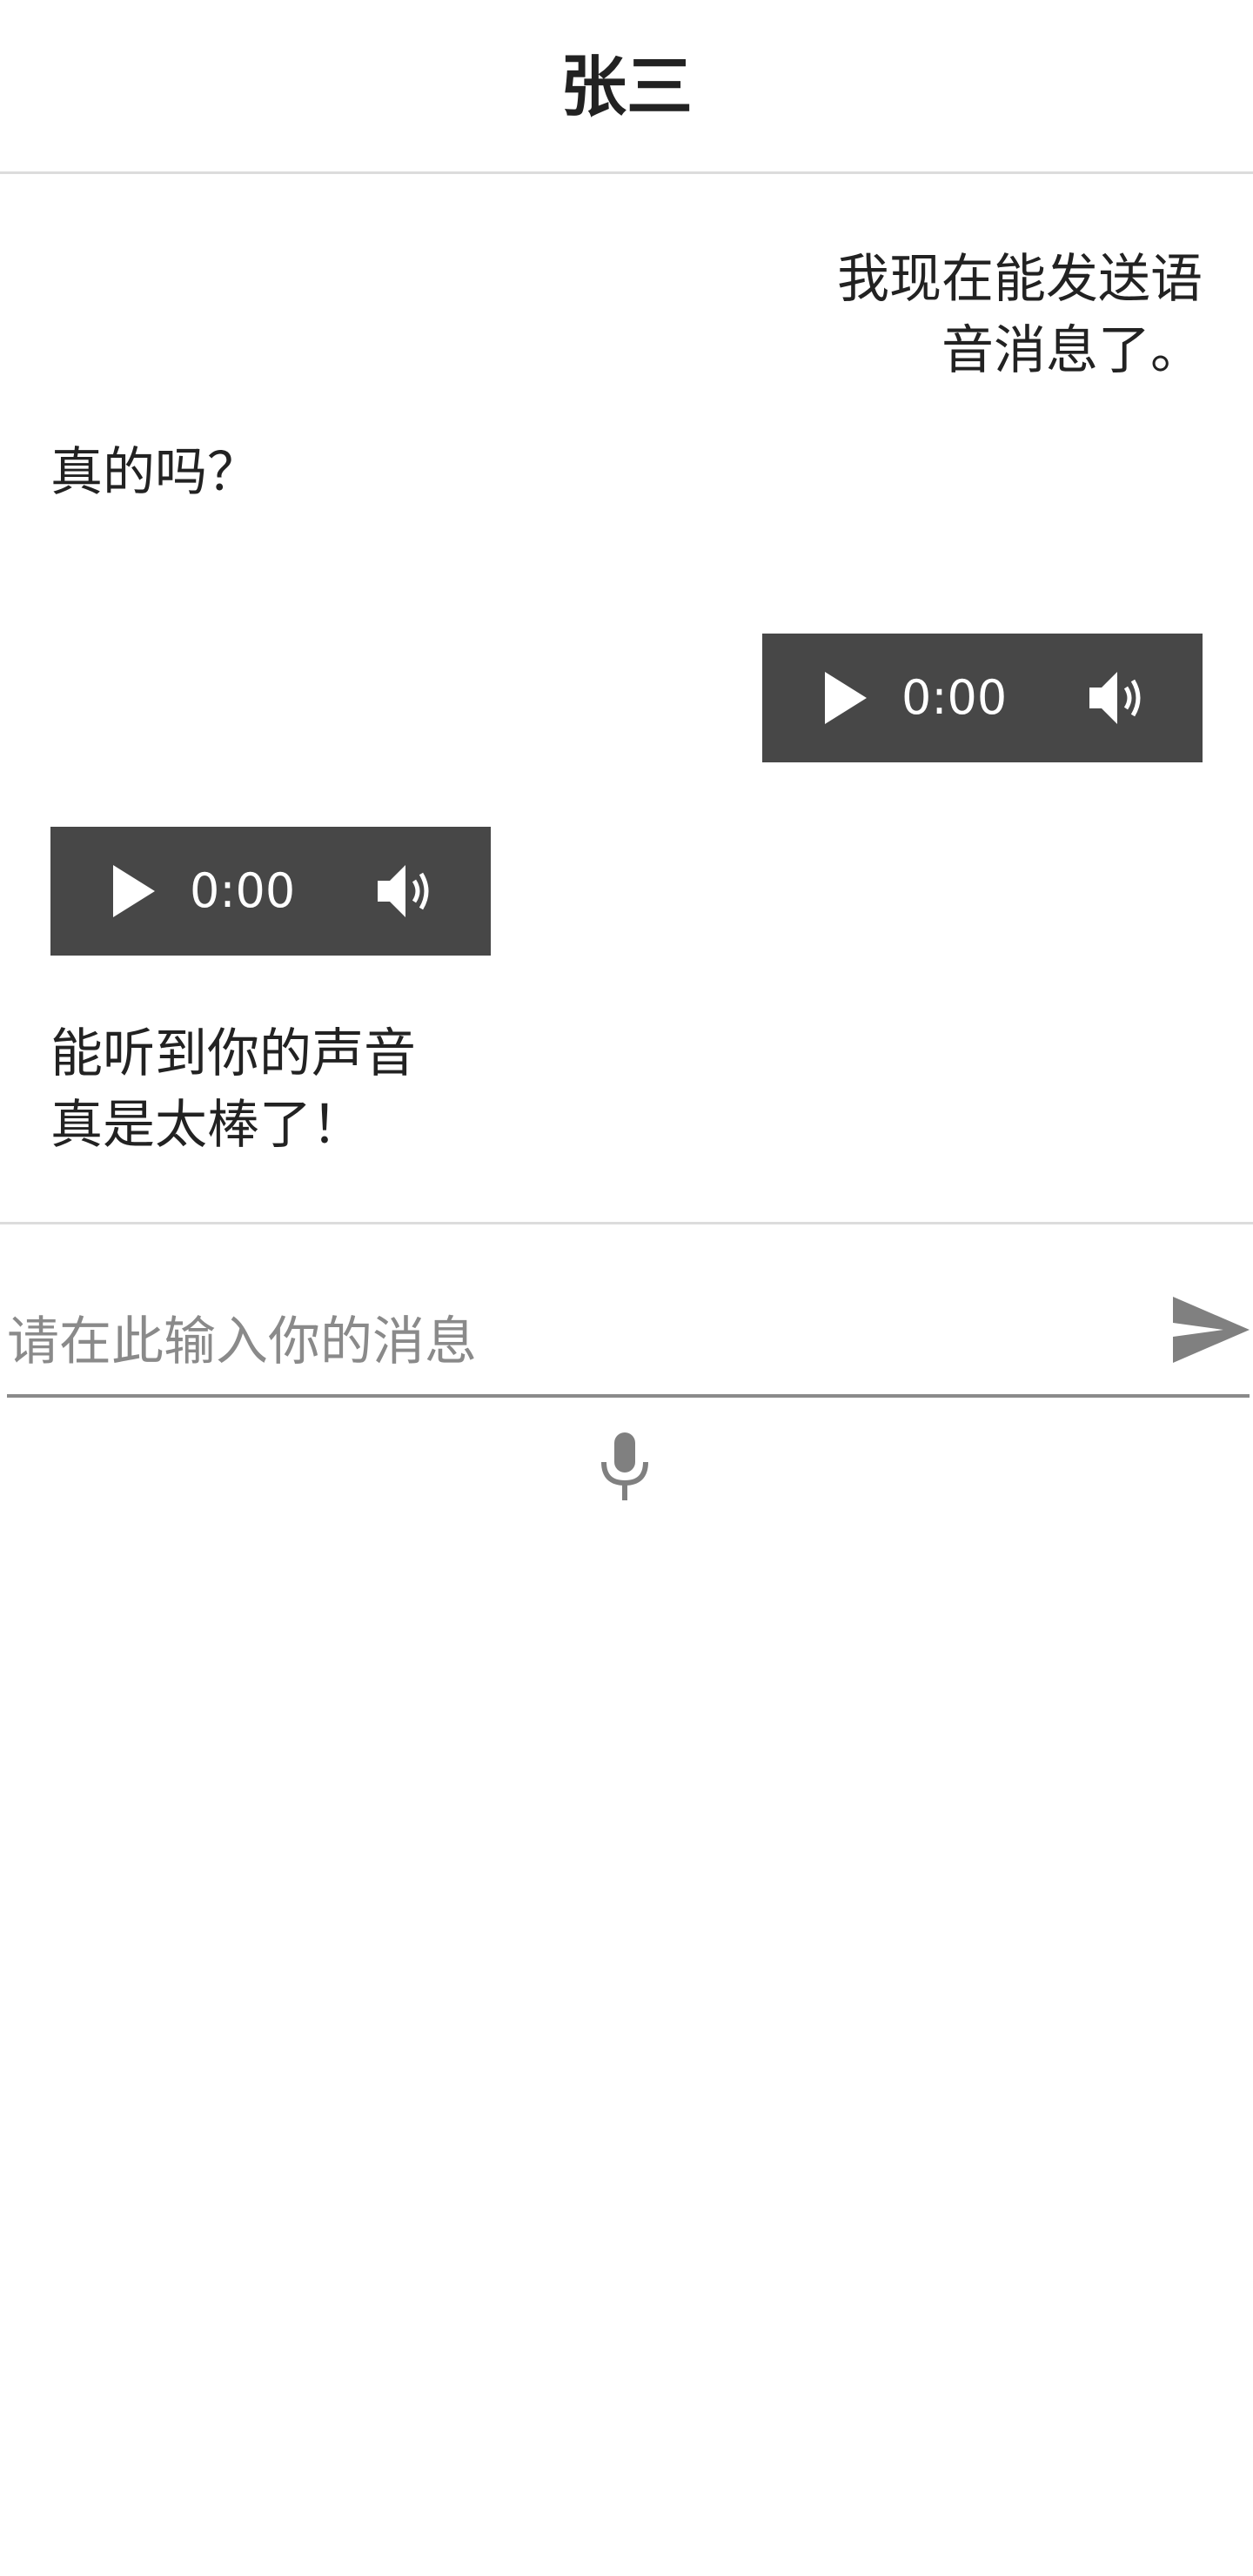 The image size is (1253, 2576). Describe the element at coordinates (1211, 1329) in the screenshot. I see `send-icon` at that location.